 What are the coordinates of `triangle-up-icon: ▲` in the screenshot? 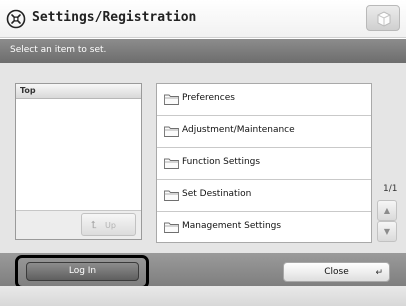 It's located at (387, 210).